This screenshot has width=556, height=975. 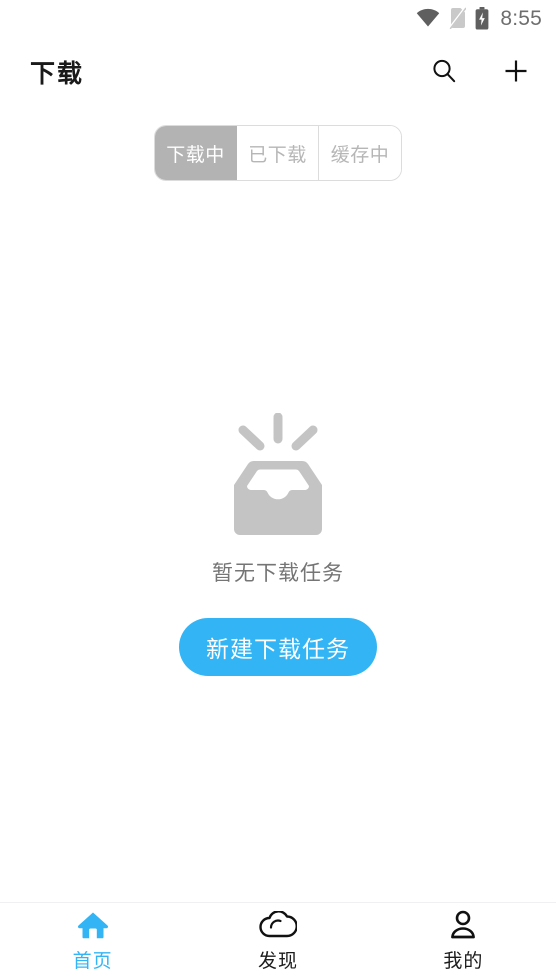 What do you see at coordinates (480, 72) in the screenshot?
I see `header-actions` at bounding box center [480, 72].